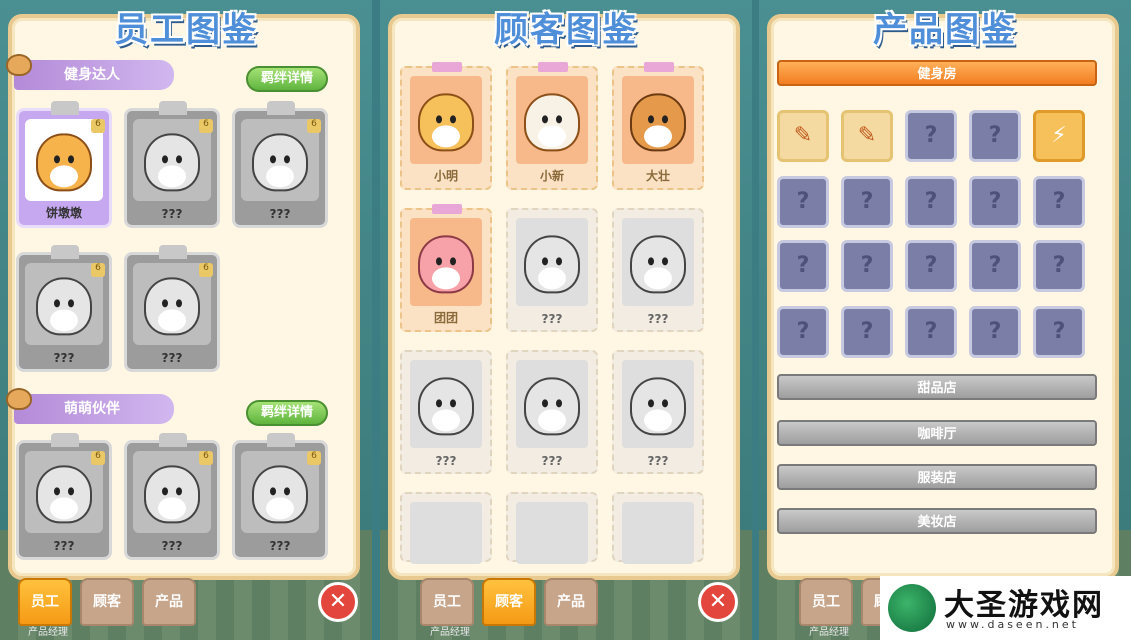  I want to click on customer-name: 小明, so click(445, 176).